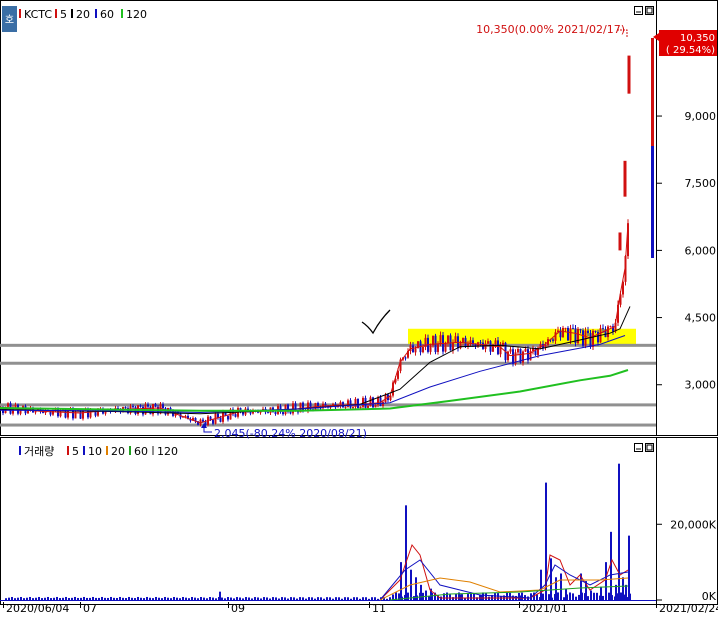 This screenshot has width=718, height=617. What do you see at coordinates (83, 14) in the screenshot?
I see `price-legend: KCTC 5 20 60 120` at bounding box center [83, 14].